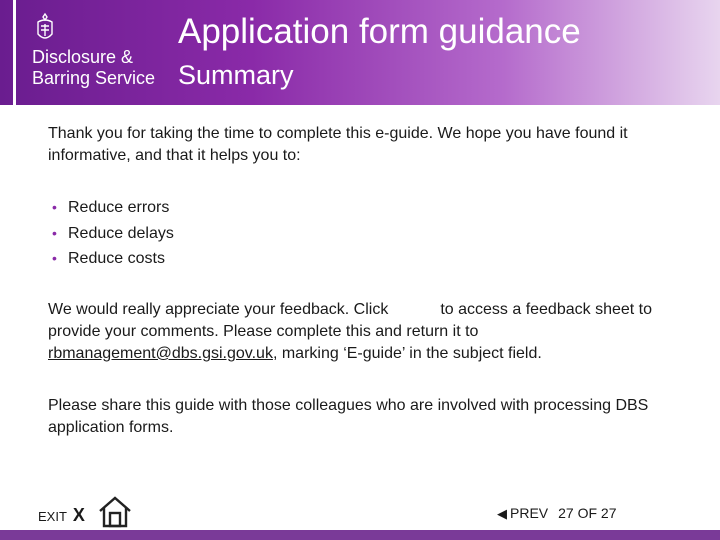 This screenshot has height=540, width=720. Describe the element at coordinates (121, 233) in the screenshot. I see `list-item-text: Reduce delays` at that location.